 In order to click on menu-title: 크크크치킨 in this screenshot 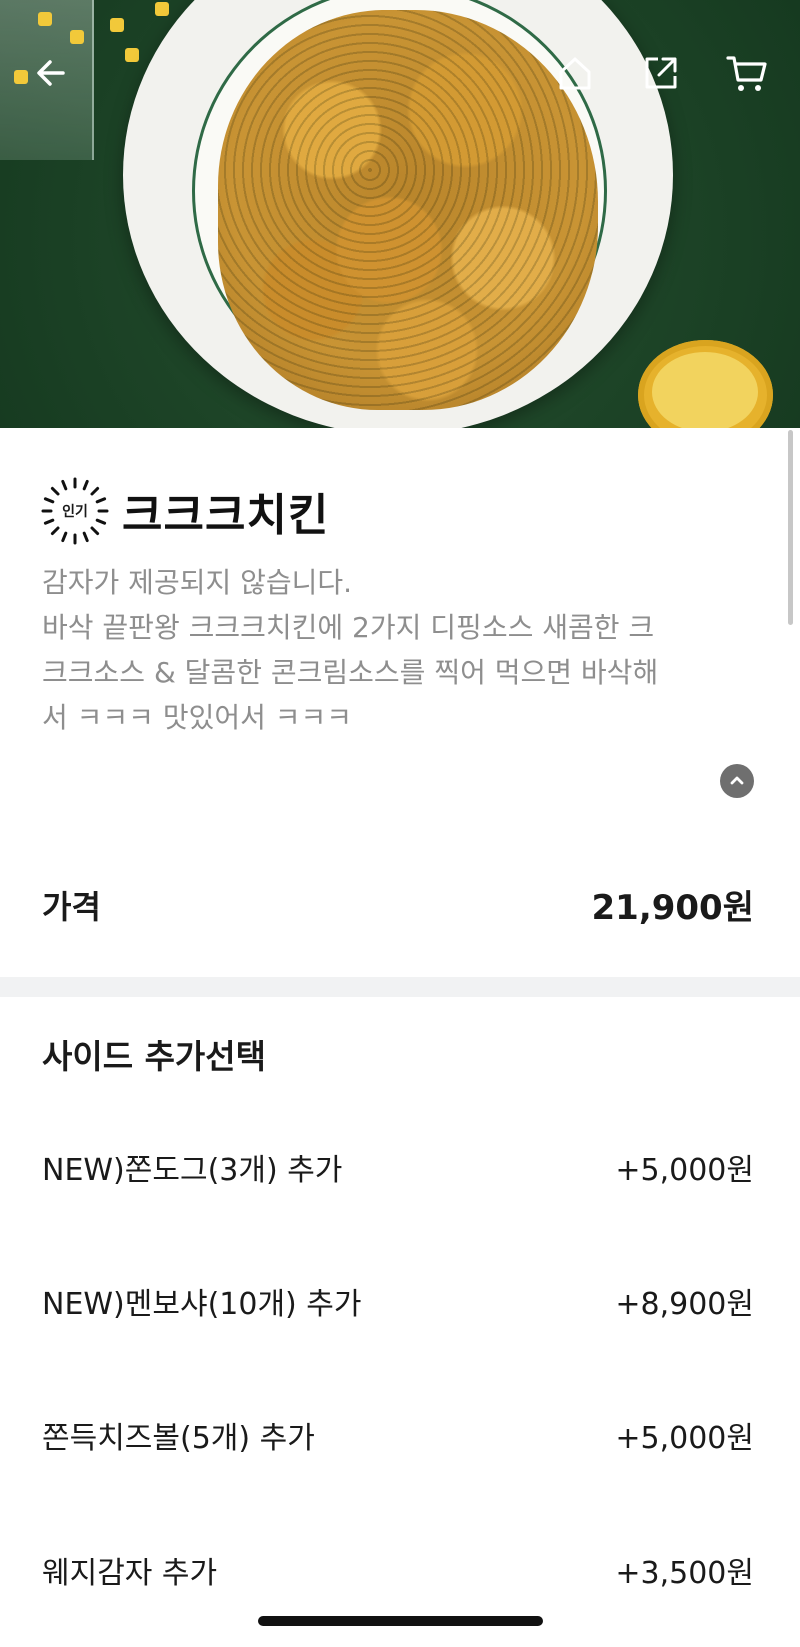, I will do `click(226, 515)`.